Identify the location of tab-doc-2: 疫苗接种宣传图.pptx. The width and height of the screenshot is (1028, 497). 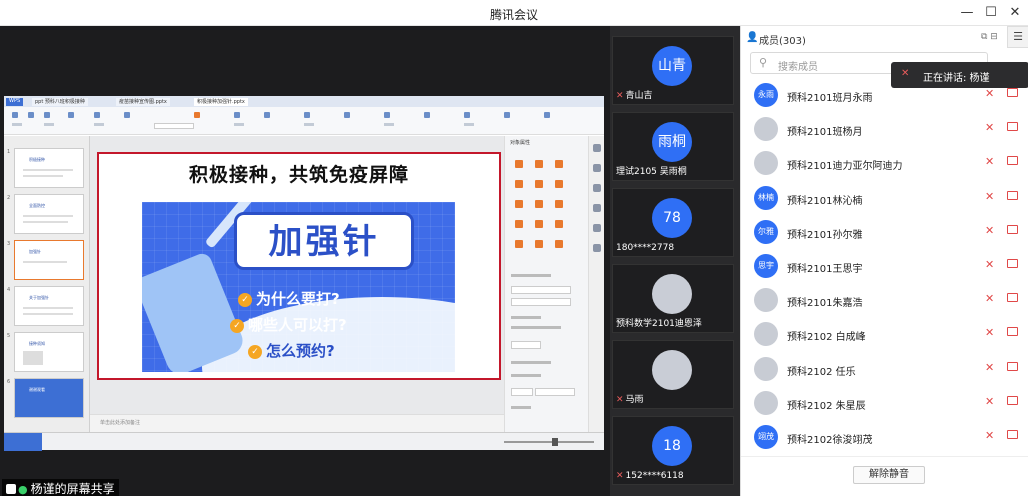
(143, 102).